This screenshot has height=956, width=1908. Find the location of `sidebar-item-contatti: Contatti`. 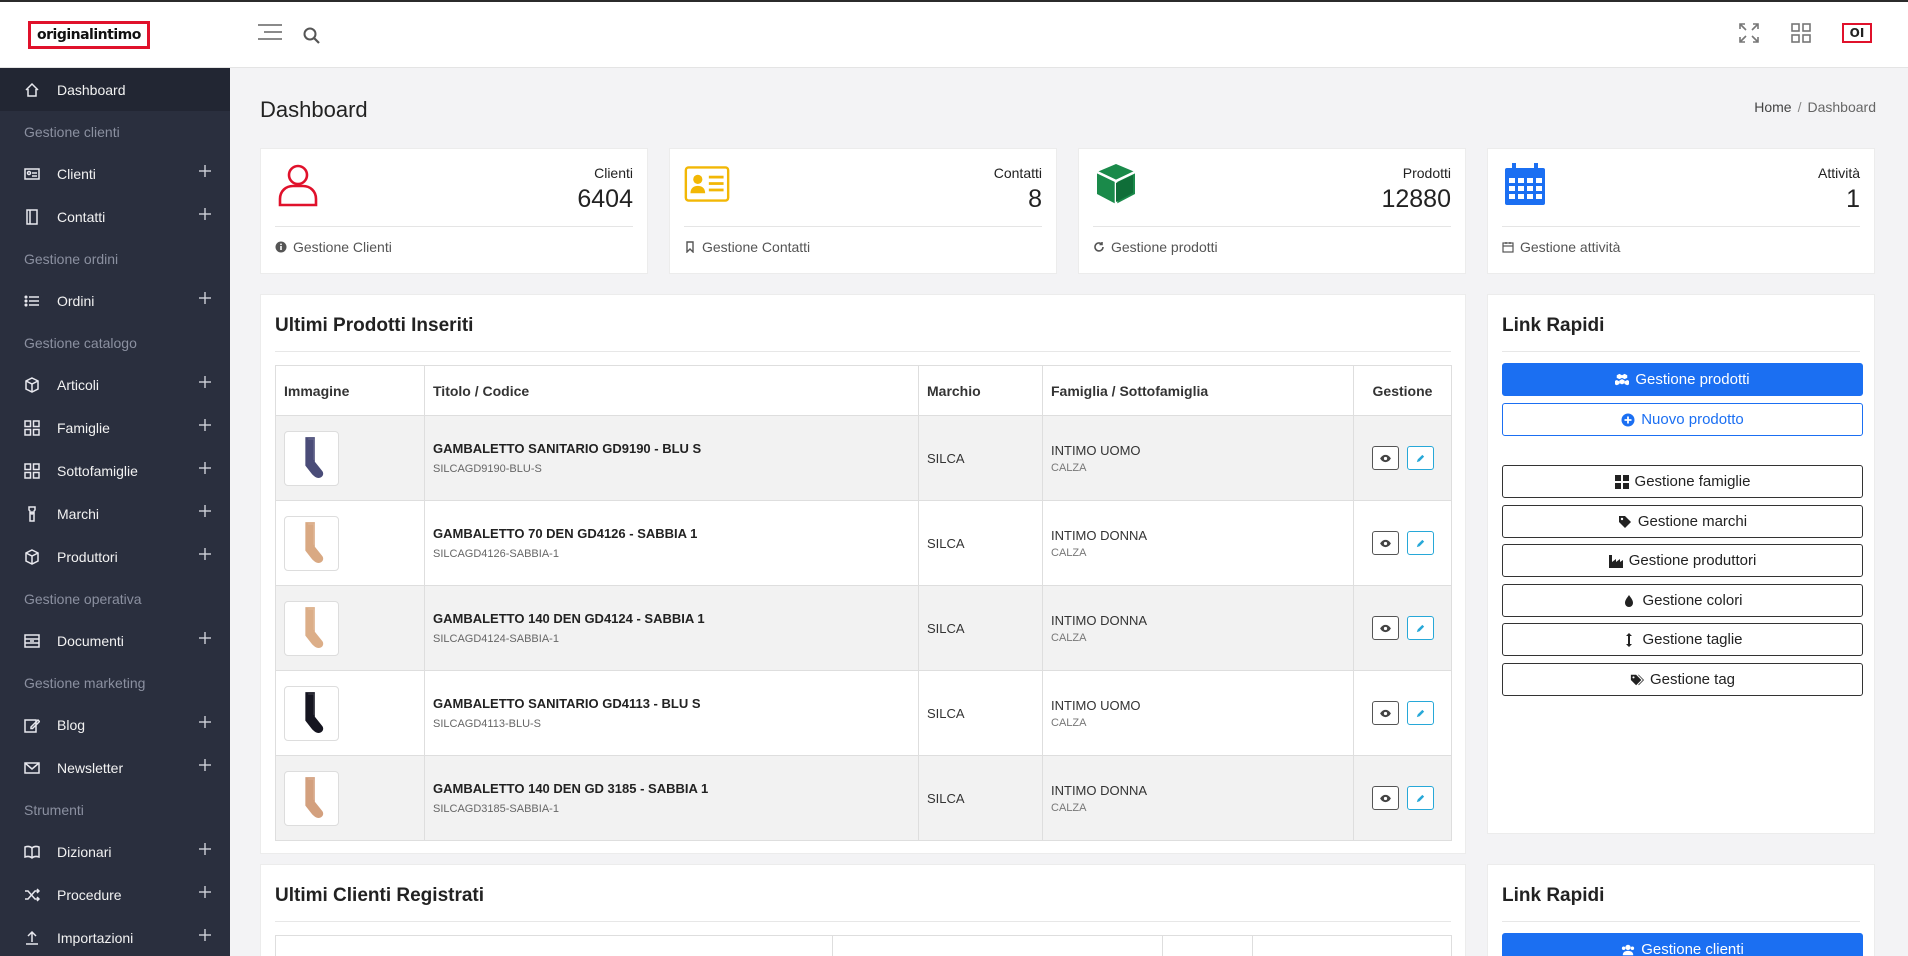

sidebar-item-contatti: Contatti is located at coordinates (115, 216).